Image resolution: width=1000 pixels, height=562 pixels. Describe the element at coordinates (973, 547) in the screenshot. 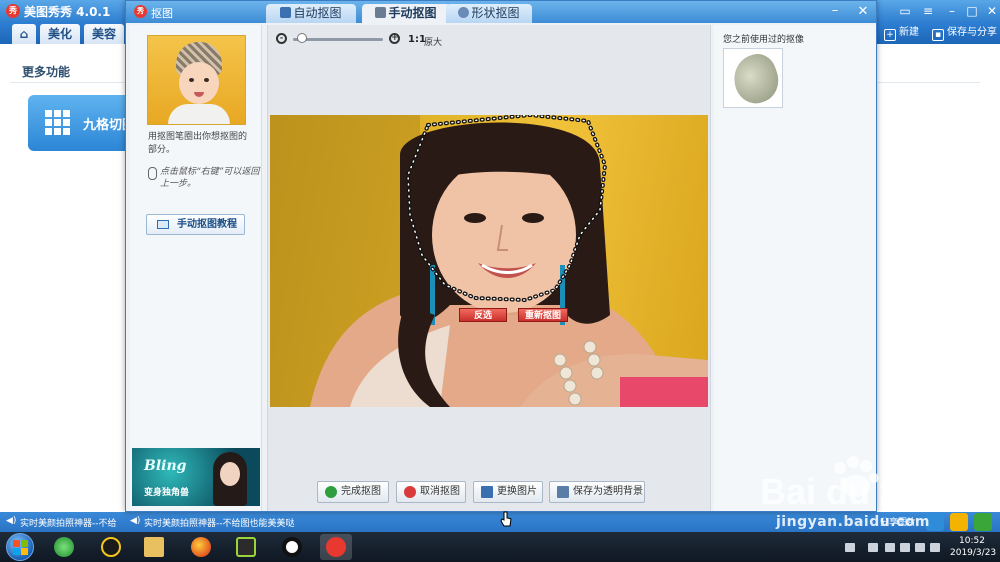

I see `tray-clock: 10:52 2019/3/23` at that location.